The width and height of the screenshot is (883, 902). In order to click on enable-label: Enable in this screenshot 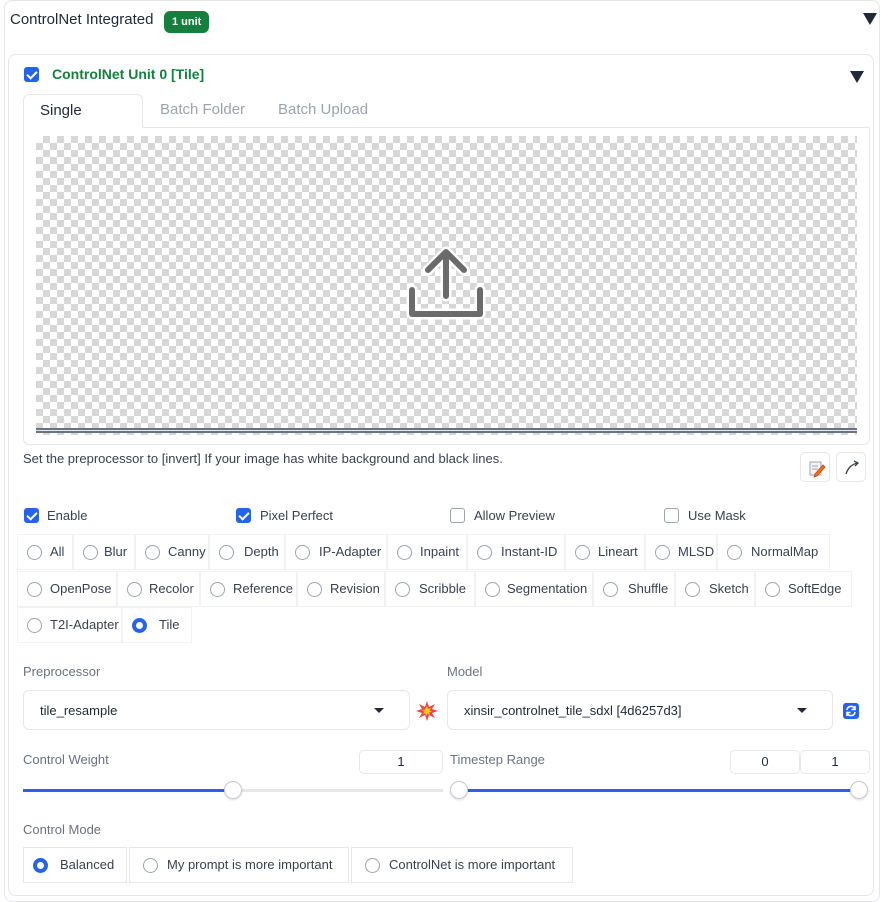, I will do `click(67, 515)`.